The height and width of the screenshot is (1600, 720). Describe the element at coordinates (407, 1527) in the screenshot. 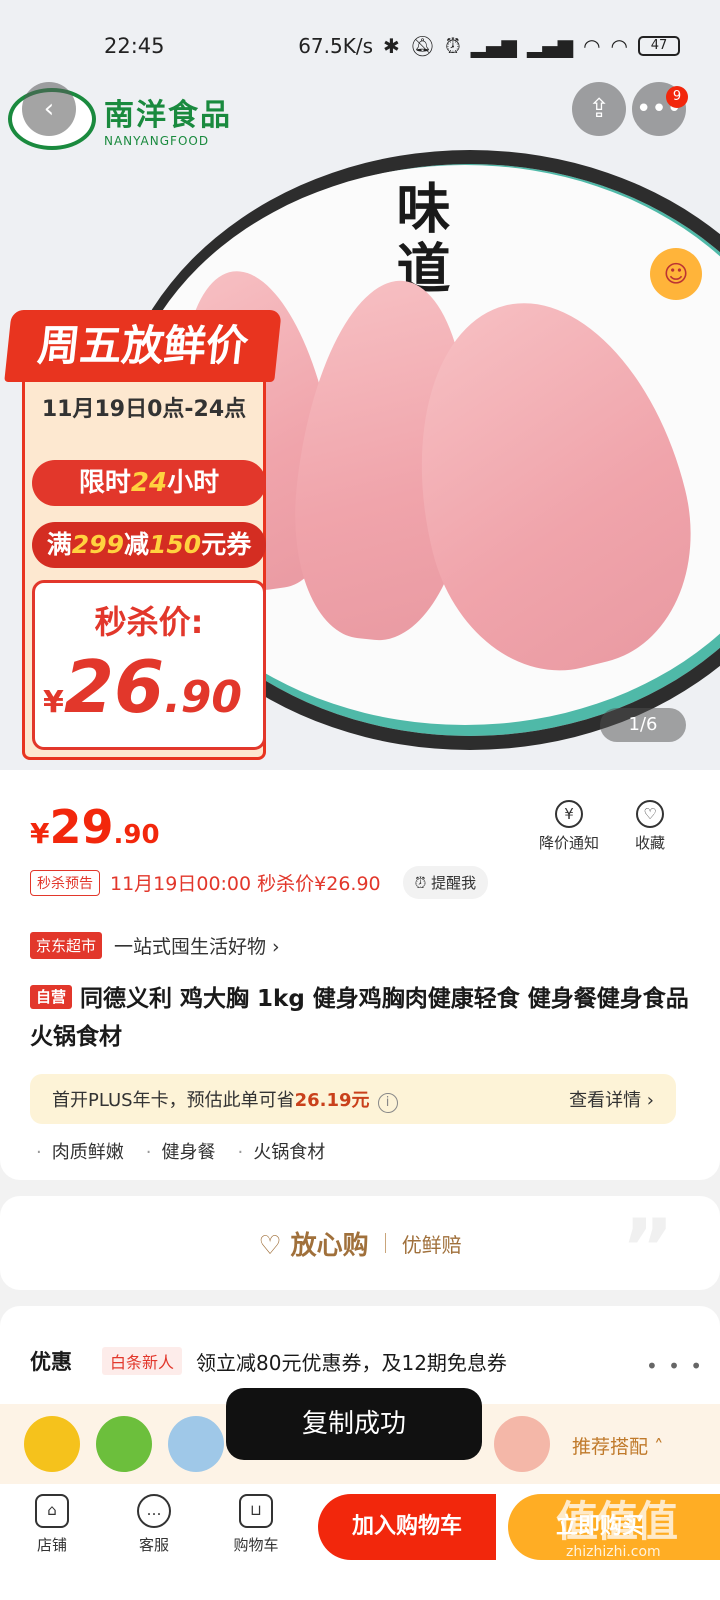

I see `add-to-cart-button: 加入购物车` at that location.